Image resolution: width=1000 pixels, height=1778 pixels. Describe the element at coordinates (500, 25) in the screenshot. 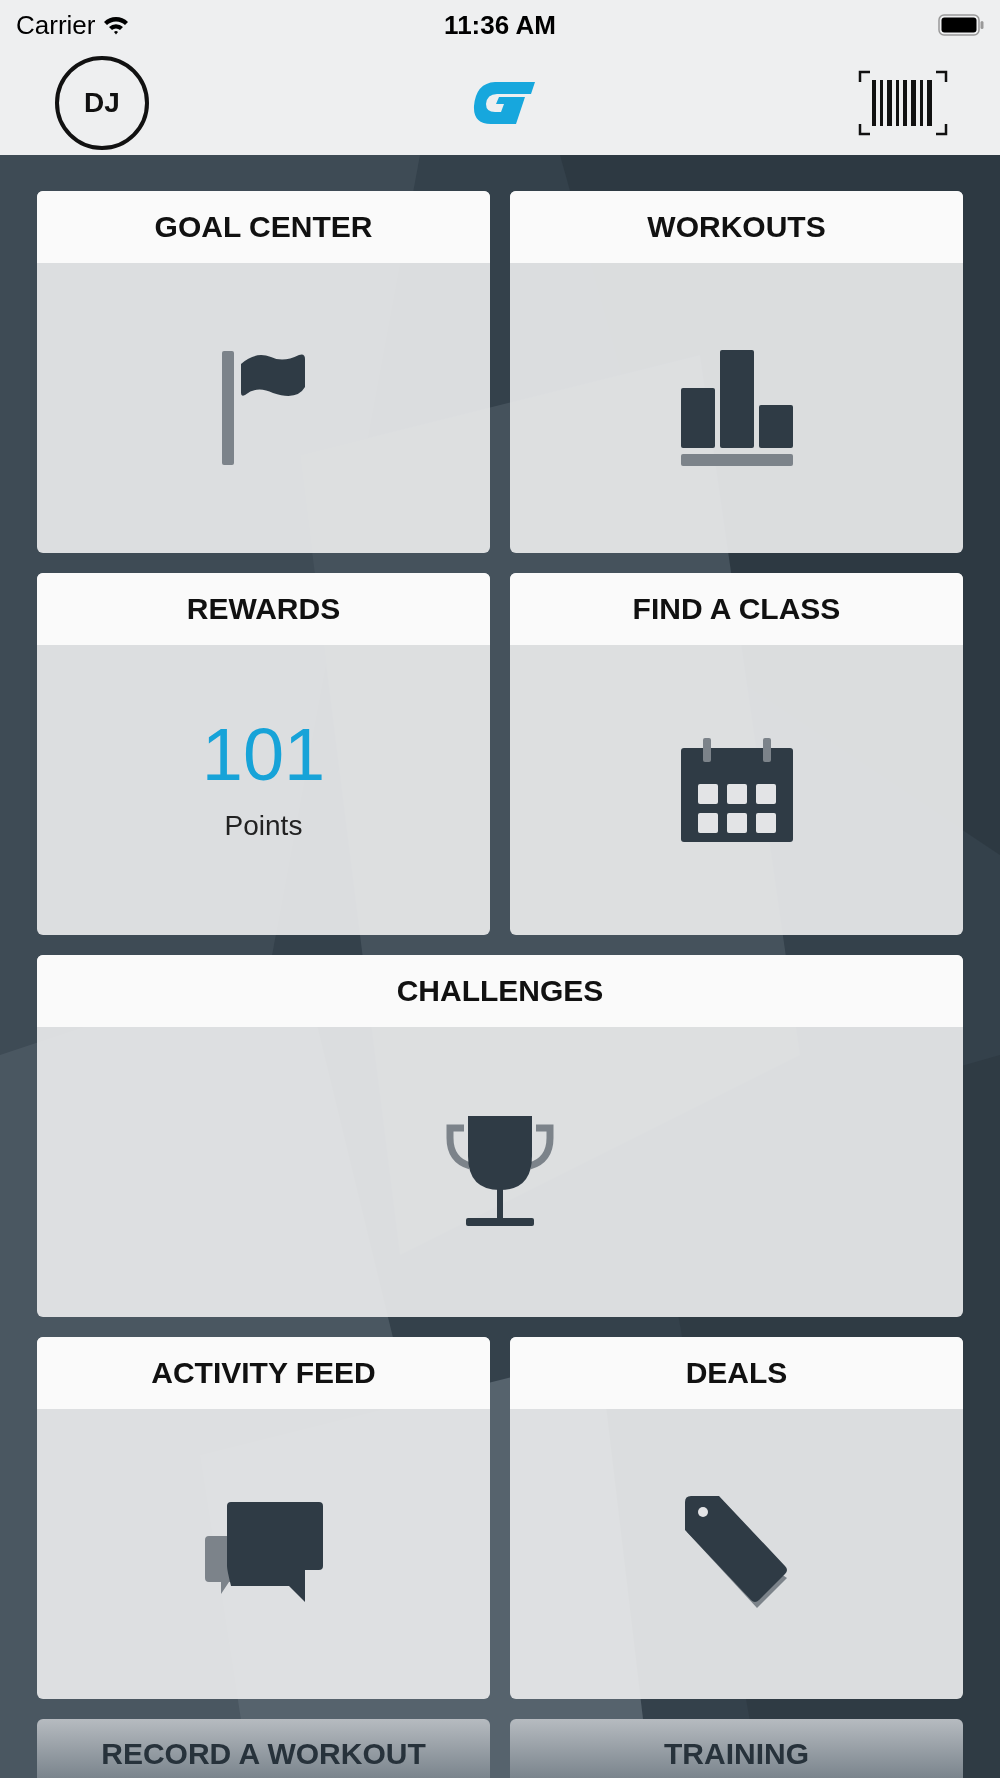

I see `clock-time: 11:36 AM` at that location.